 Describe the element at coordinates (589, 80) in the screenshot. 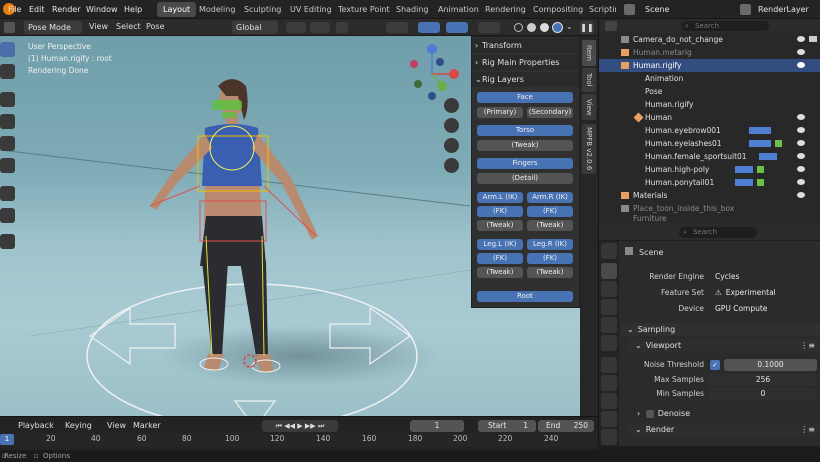

I see `sidebar-tab-tool: Tool` at that location.